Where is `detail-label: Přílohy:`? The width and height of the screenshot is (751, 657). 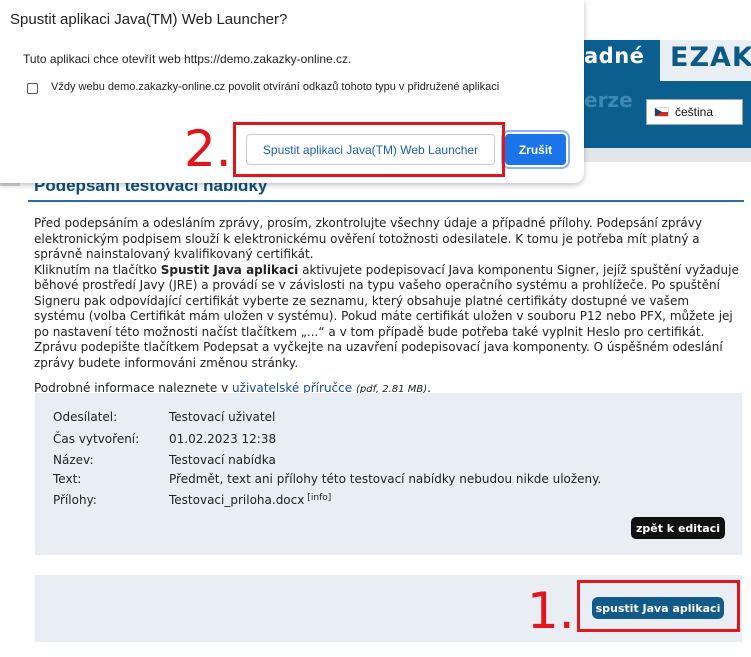
detail-label: Přílohy: is located at coordinates (75, 500).